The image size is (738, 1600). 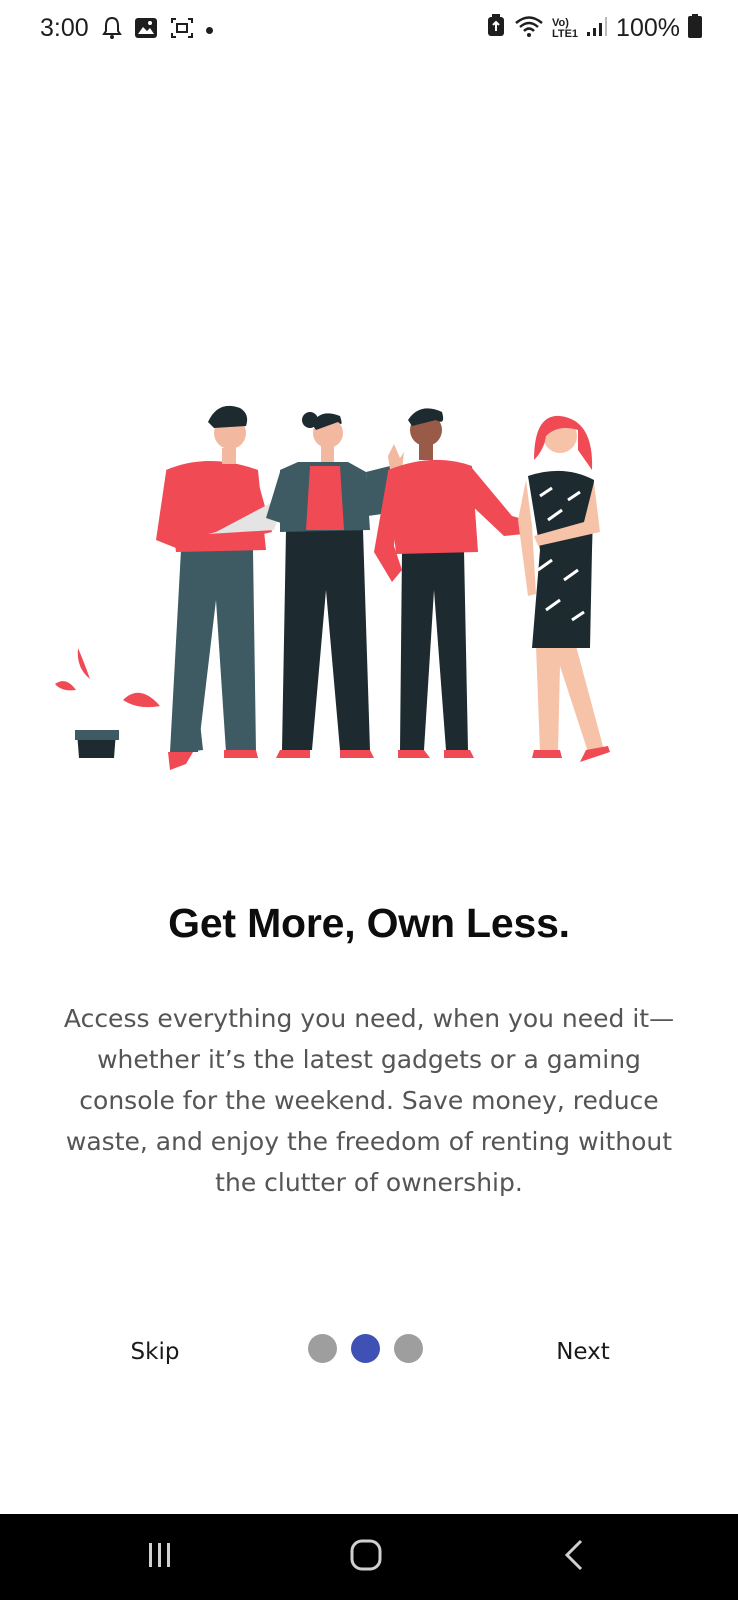 What do you see at coordinates (369, 923) in the screenshot?
I see `page-title: Get More, Own Less.` at bounding box center [369, 923].